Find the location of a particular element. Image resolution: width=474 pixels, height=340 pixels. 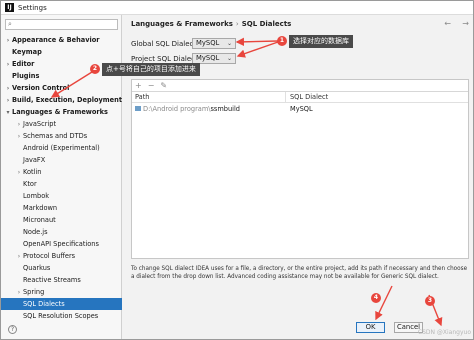

sidebar-item-sql-dialects: SQL Dialects is located at coordinates (61, 304).